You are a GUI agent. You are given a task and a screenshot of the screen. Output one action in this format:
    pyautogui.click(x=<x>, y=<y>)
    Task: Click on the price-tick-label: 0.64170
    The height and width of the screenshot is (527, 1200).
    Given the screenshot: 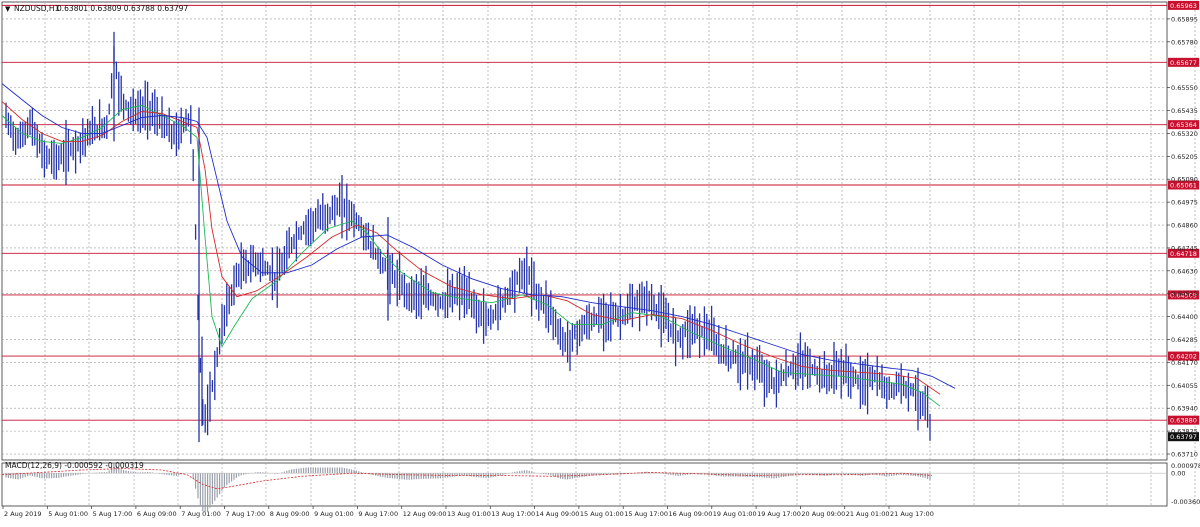 What is the action you would take?
    pyautogui.click(x=1184, y=363)
    